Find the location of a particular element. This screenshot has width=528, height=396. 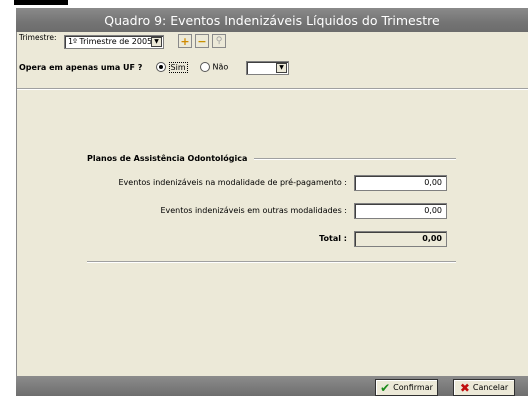

radio-sim-label: Sim is located at coordinates (178, 67).